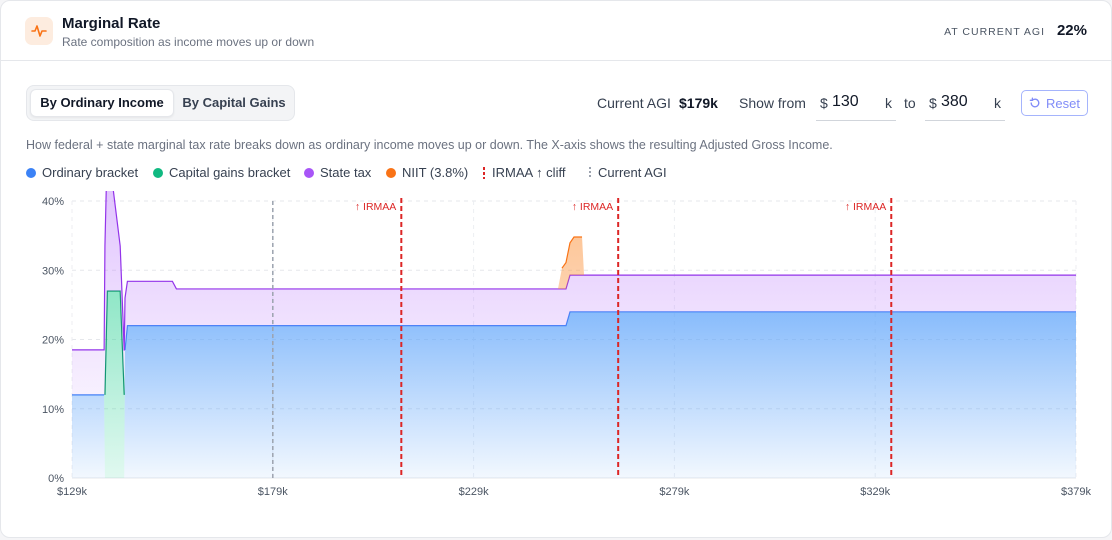  What do you see at coordinates (273, 492) in the screenshot?
I see `x-tick-label: $179k` at bounding box center [273, 492].